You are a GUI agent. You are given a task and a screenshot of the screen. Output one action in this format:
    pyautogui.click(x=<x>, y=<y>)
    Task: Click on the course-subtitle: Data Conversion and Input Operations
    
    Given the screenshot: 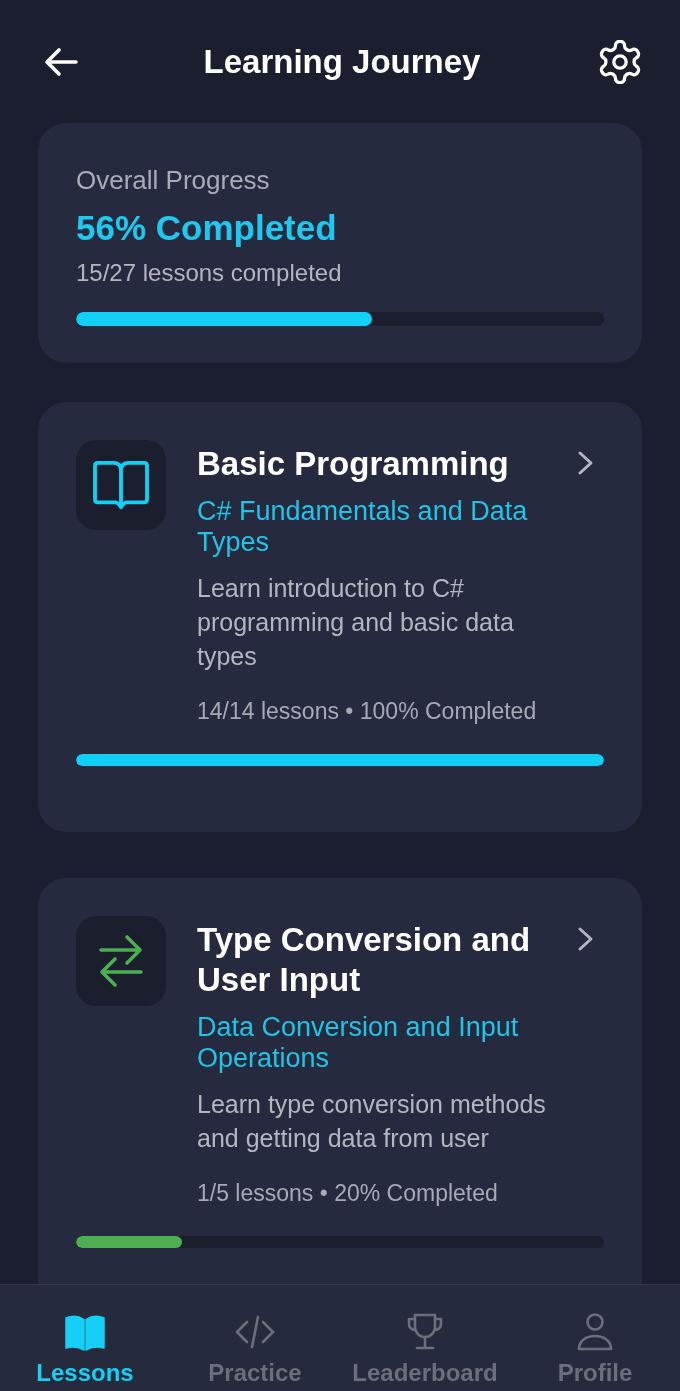 What is the action you would take?
    pyautogui.click(x=358, y=1043)
    